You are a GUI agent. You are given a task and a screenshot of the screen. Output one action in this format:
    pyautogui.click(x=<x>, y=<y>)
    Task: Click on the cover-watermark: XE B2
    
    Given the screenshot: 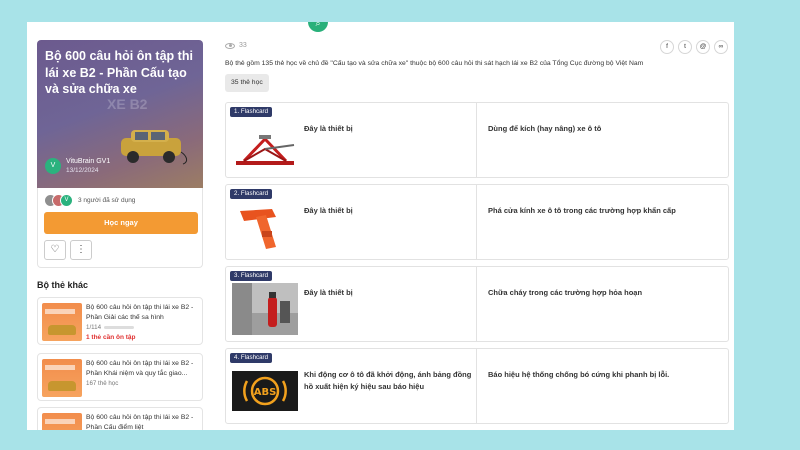 What is the action you would take?
    pyautogui.click(x=127, y=104)
    